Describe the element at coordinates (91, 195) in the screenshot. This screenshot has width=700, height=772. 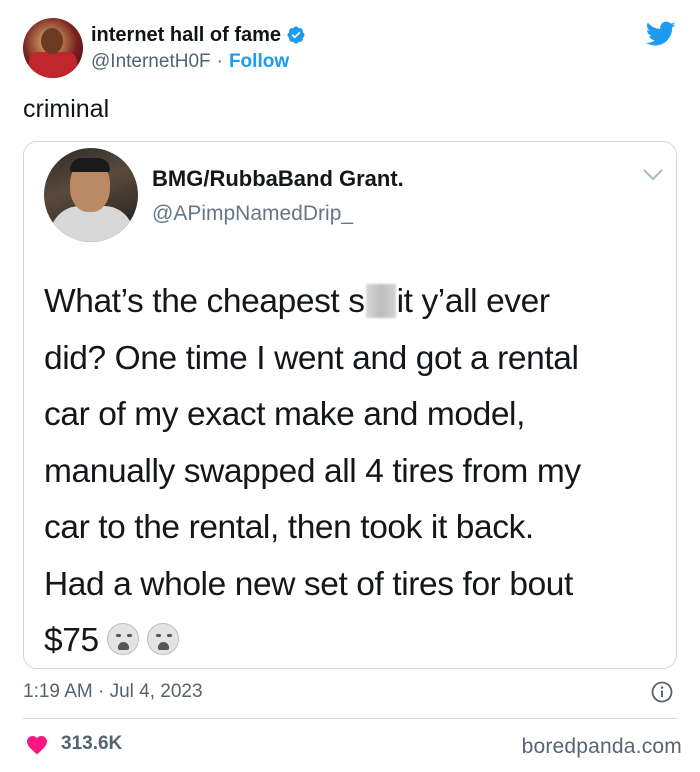
I see `quoted-author-avatar` at that location.